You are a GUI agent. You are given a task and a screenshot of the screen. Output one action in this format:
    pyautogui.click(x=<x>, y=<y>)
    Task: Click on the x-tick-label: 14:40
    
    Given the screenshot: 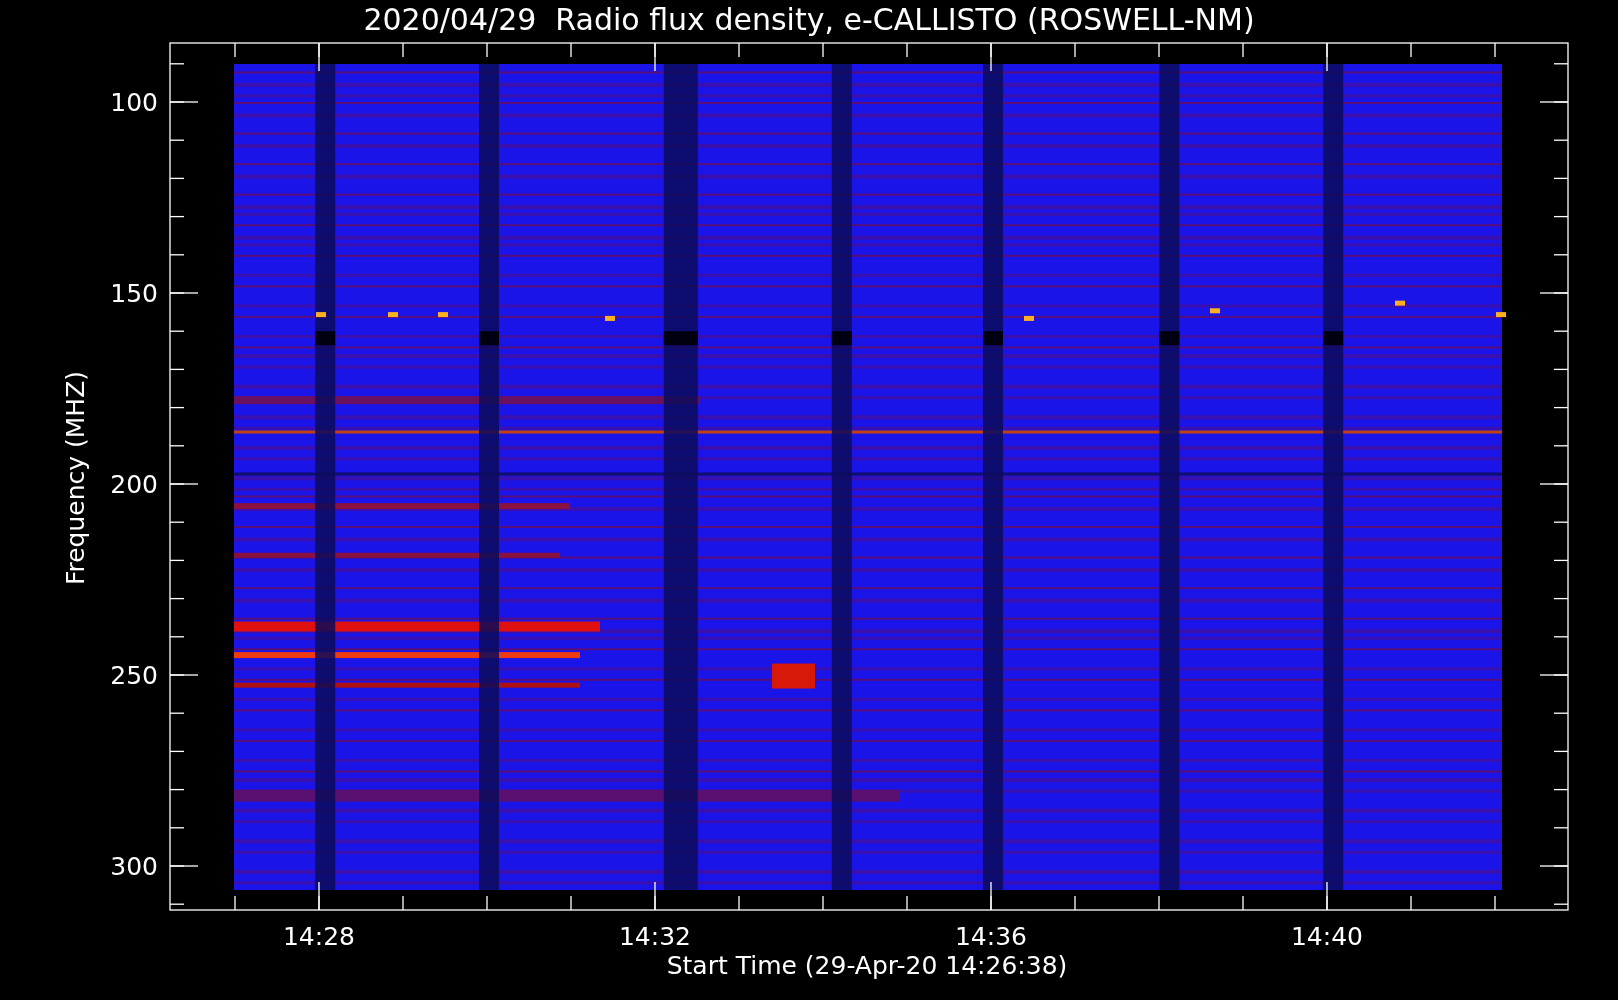 What is the action you would take?
    pyautogui.click(x=1327, y=936)
    